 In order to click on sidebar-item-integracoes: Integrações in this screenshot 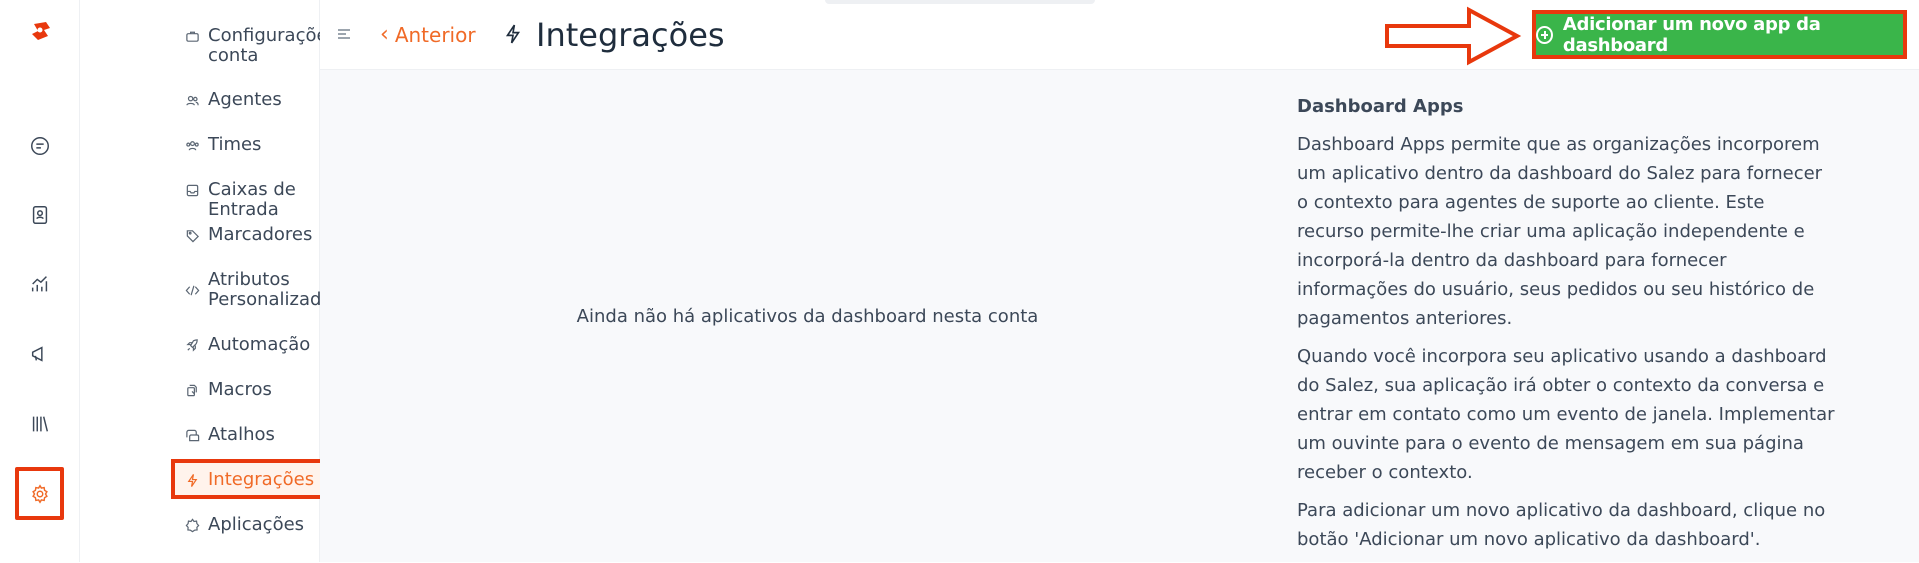, I will do `click(246, 480)`.